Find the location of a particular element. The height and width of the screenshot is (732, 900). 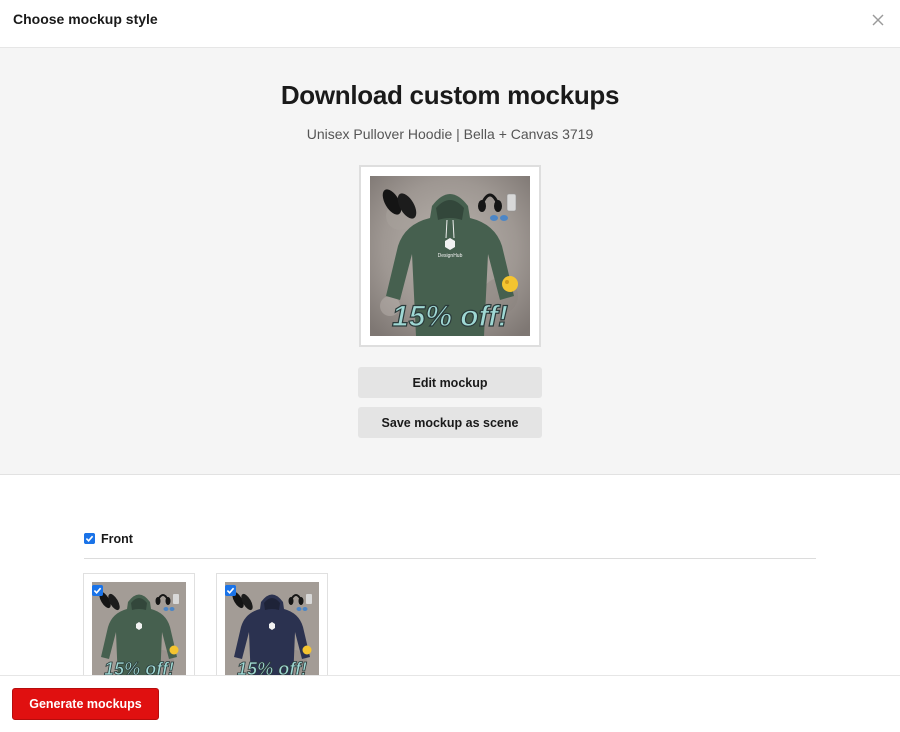

modal-footer: Generate mockups is located at coordinates (450, 703).